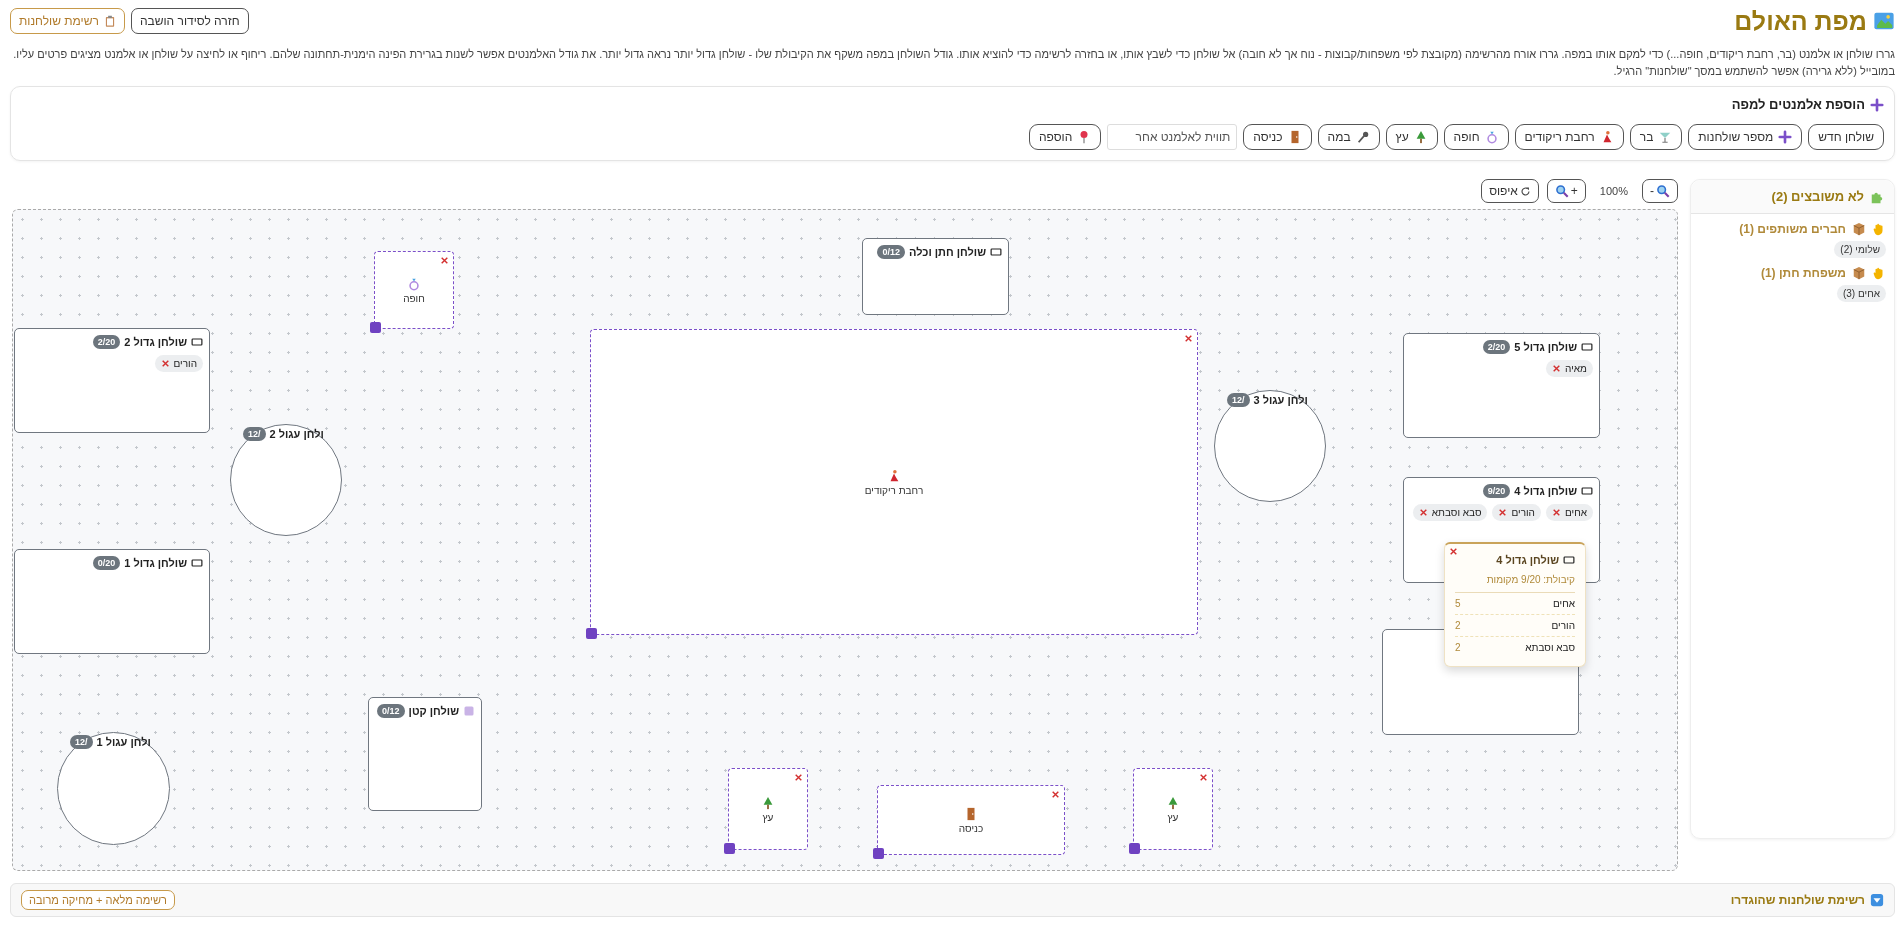  I want to click on add-element-button: מספר שולחנות, so click(1745, 137).